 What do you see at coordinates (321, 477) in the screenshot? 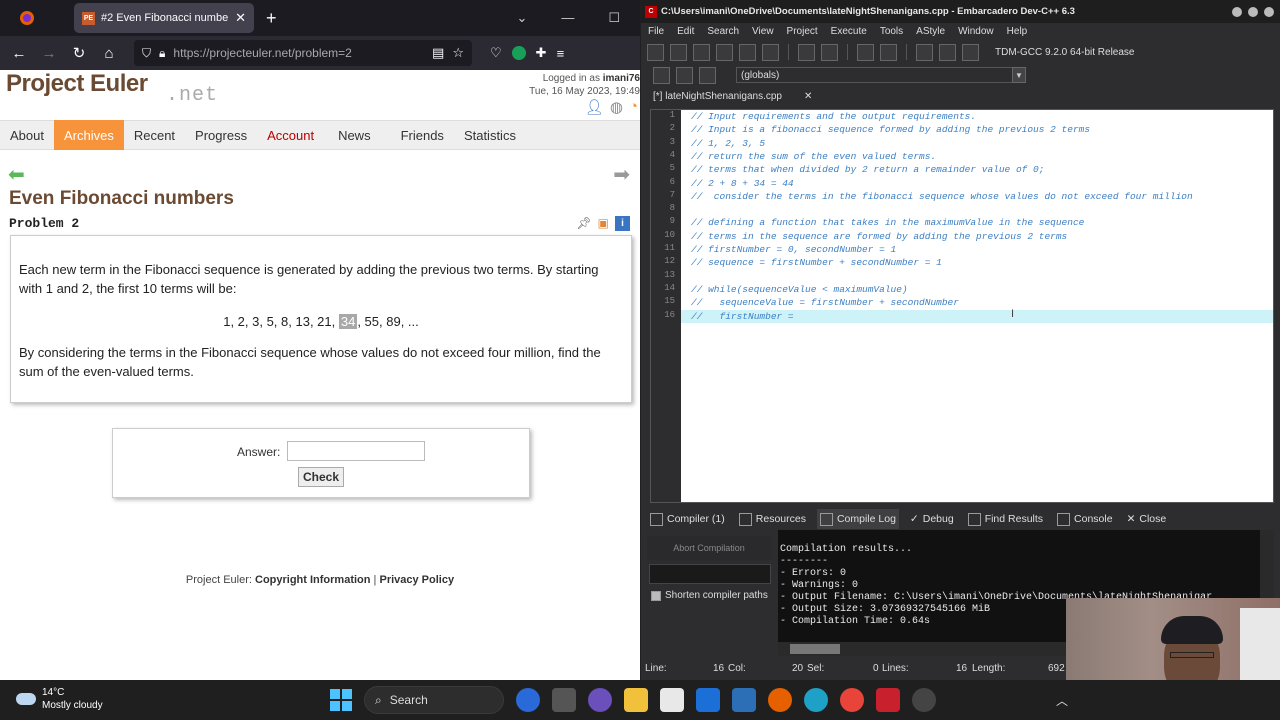
I see `check-button: Check` at bounding box center [321, 477].